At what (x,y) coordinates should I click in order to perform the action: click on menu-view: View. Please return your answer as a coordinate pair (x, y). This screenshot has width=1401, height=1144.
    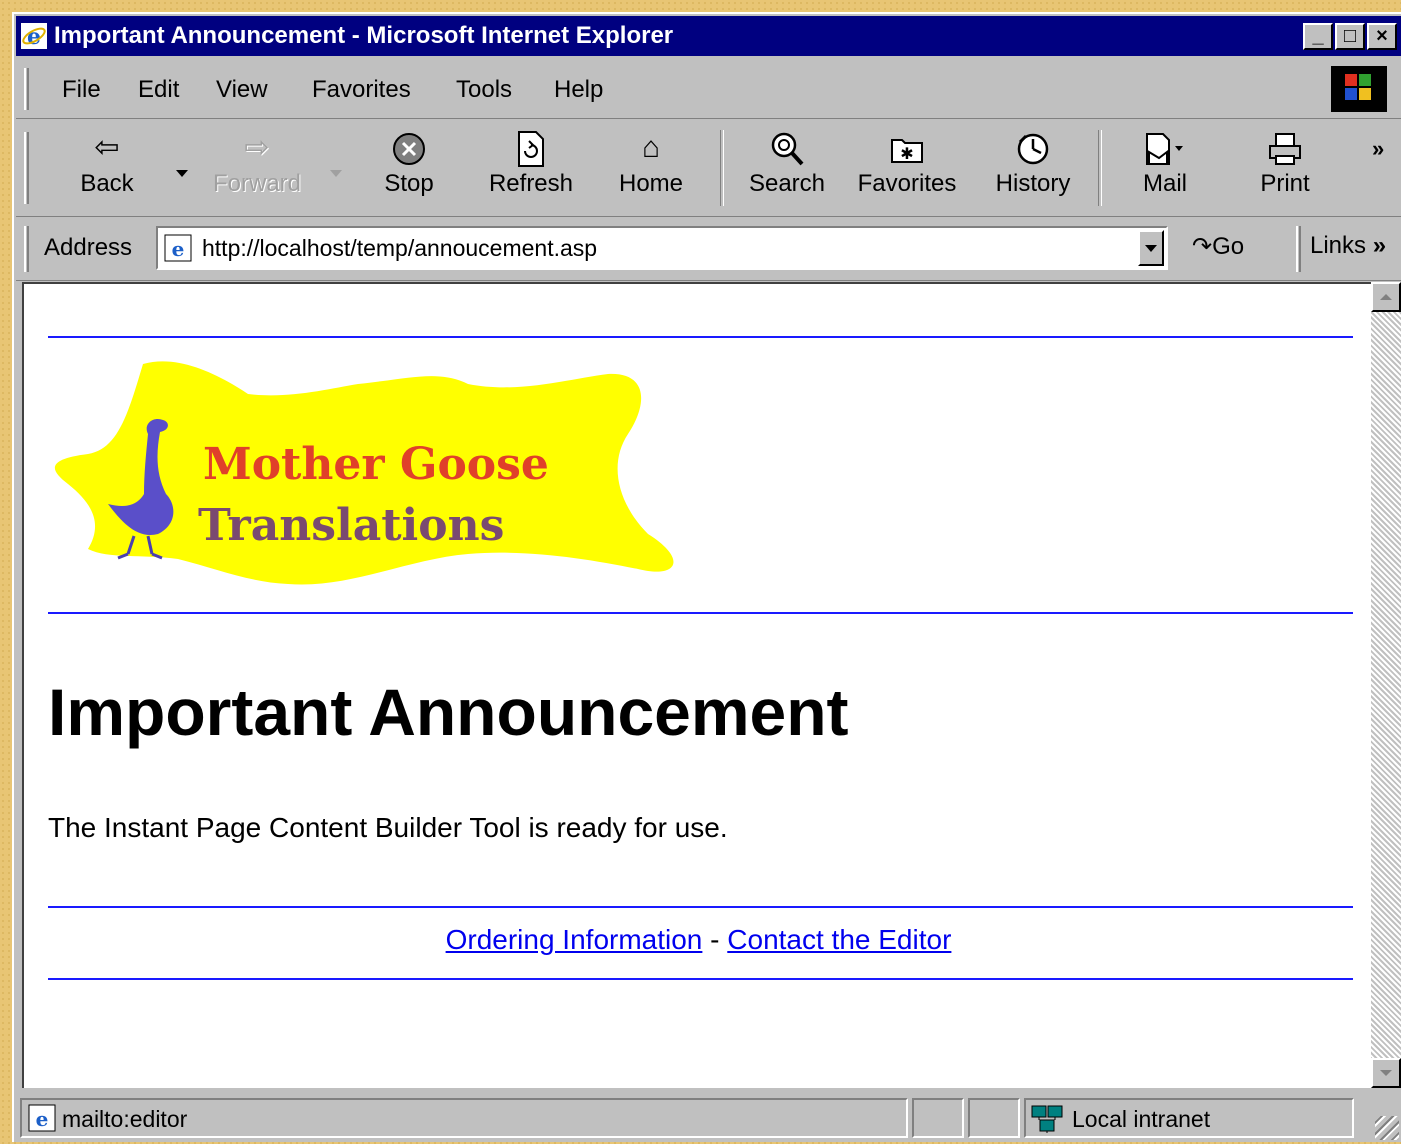
    Looking at the image, I should click on (242, 90).